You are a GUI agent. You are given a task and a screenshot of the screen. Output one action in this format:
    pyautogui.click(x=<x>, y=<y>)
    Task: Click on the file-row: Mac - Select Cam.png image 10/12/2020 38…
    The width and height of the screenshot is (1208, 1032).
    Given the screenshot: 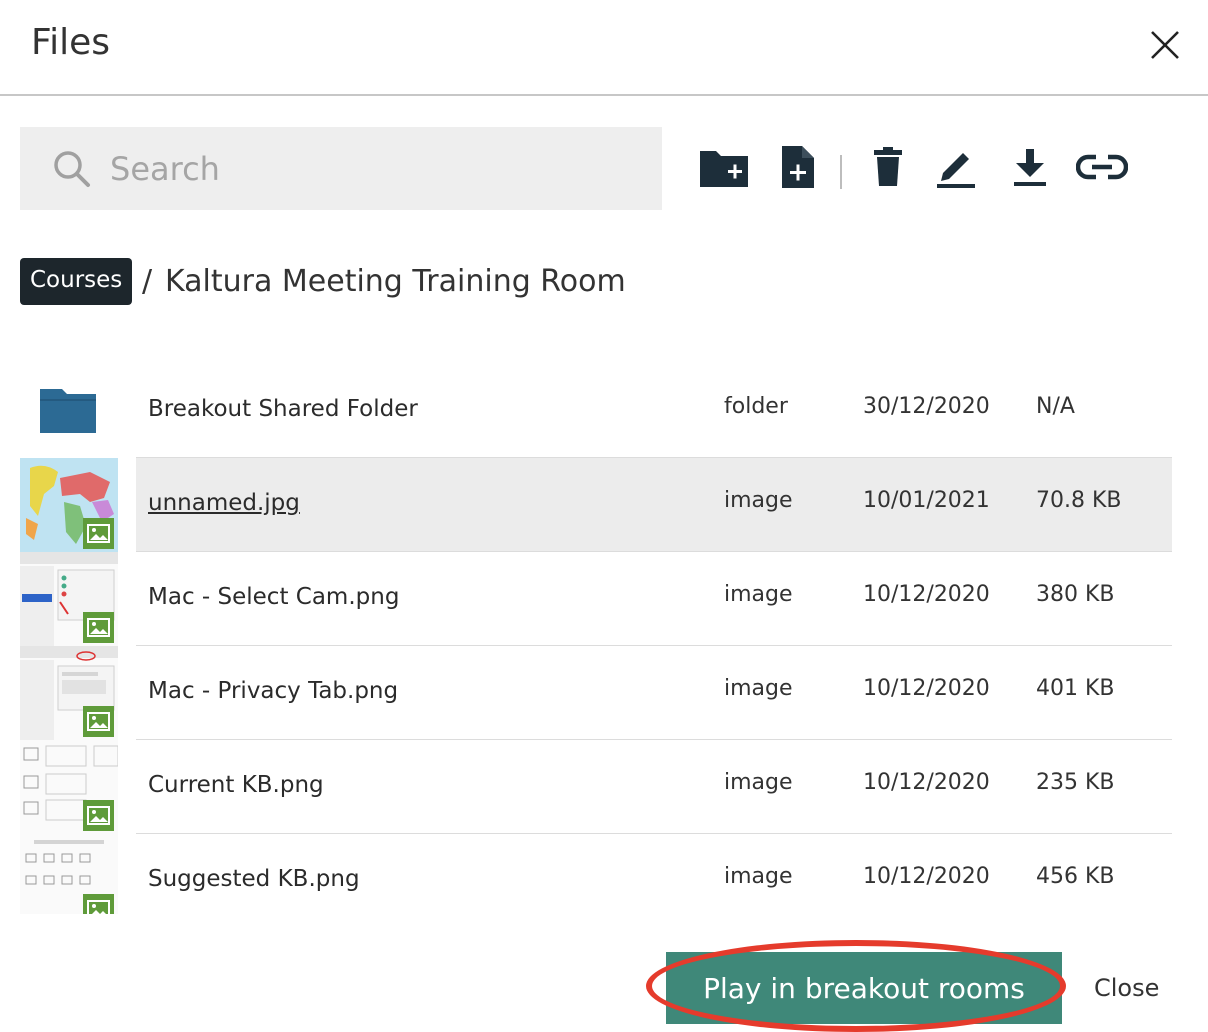 What is the action you would take?
    pyautogui.click(x=604, y=599)
    